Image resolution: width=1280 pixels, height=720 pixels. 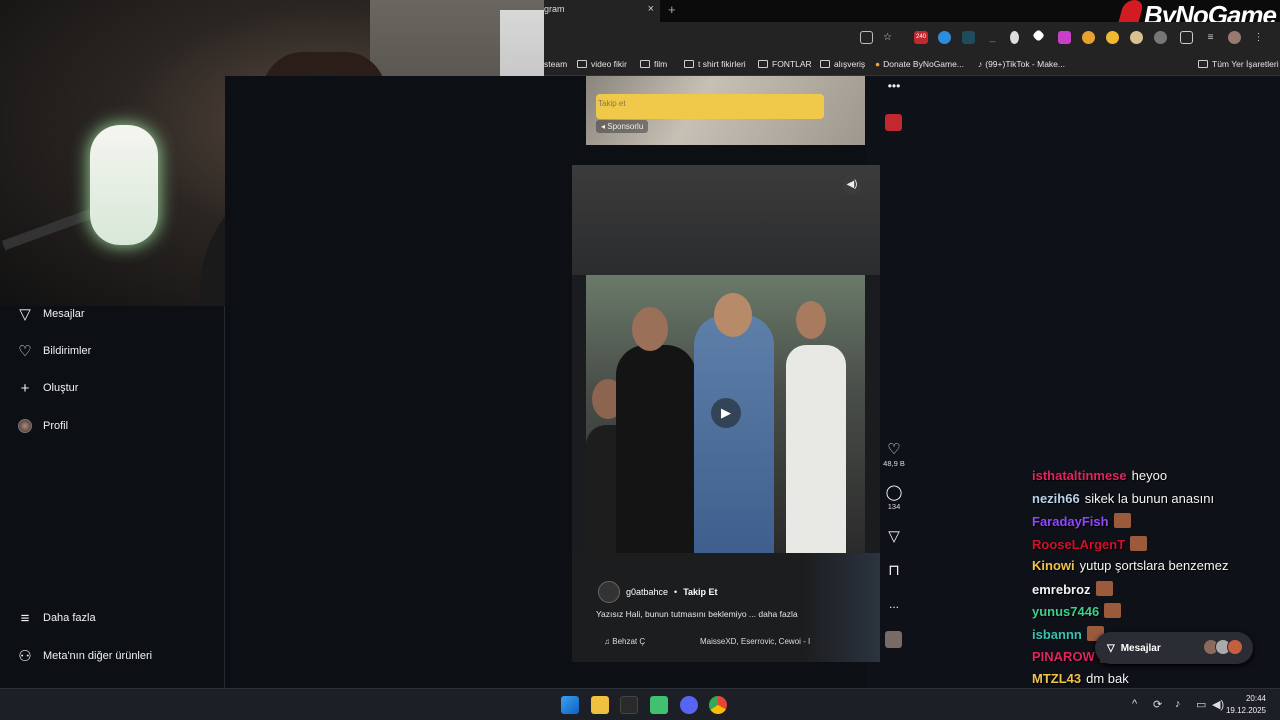 I want to click on start-icon, so click(x=570, y=705).